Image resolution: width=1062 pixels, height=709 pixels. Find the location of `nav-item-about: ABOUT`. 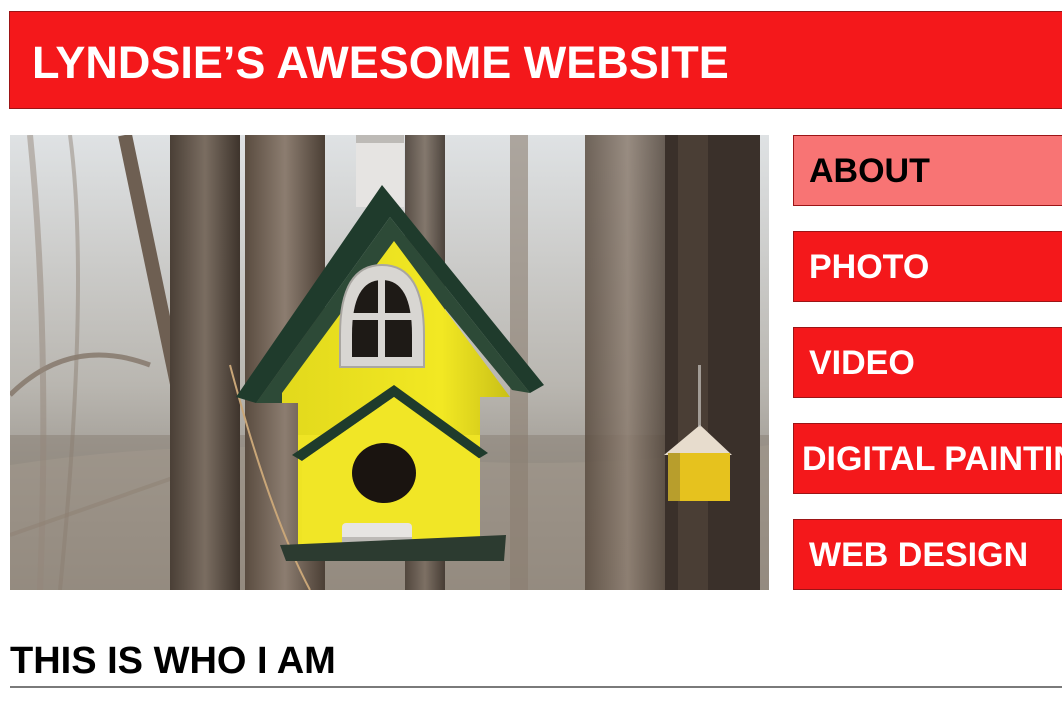

nav-item-about: ABOUT is located at coordinates (927, 170).